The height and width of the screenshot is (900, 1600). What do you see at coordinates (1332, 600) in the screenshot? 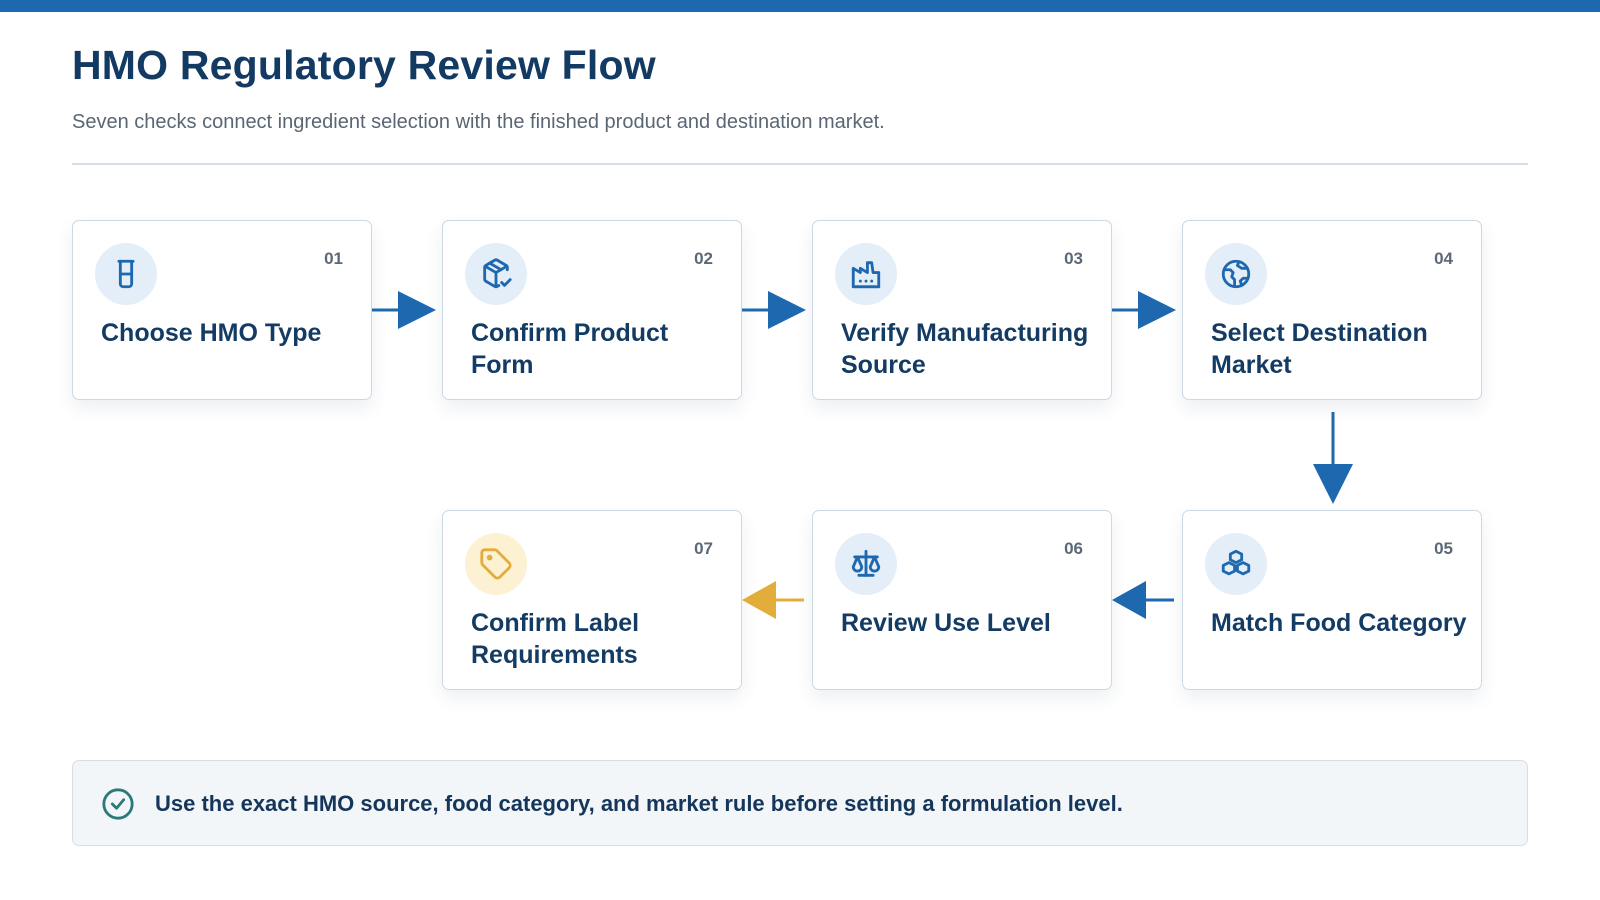
I see `step-card-05: 05 Match Food Category` at bounding box center [1332, 600].